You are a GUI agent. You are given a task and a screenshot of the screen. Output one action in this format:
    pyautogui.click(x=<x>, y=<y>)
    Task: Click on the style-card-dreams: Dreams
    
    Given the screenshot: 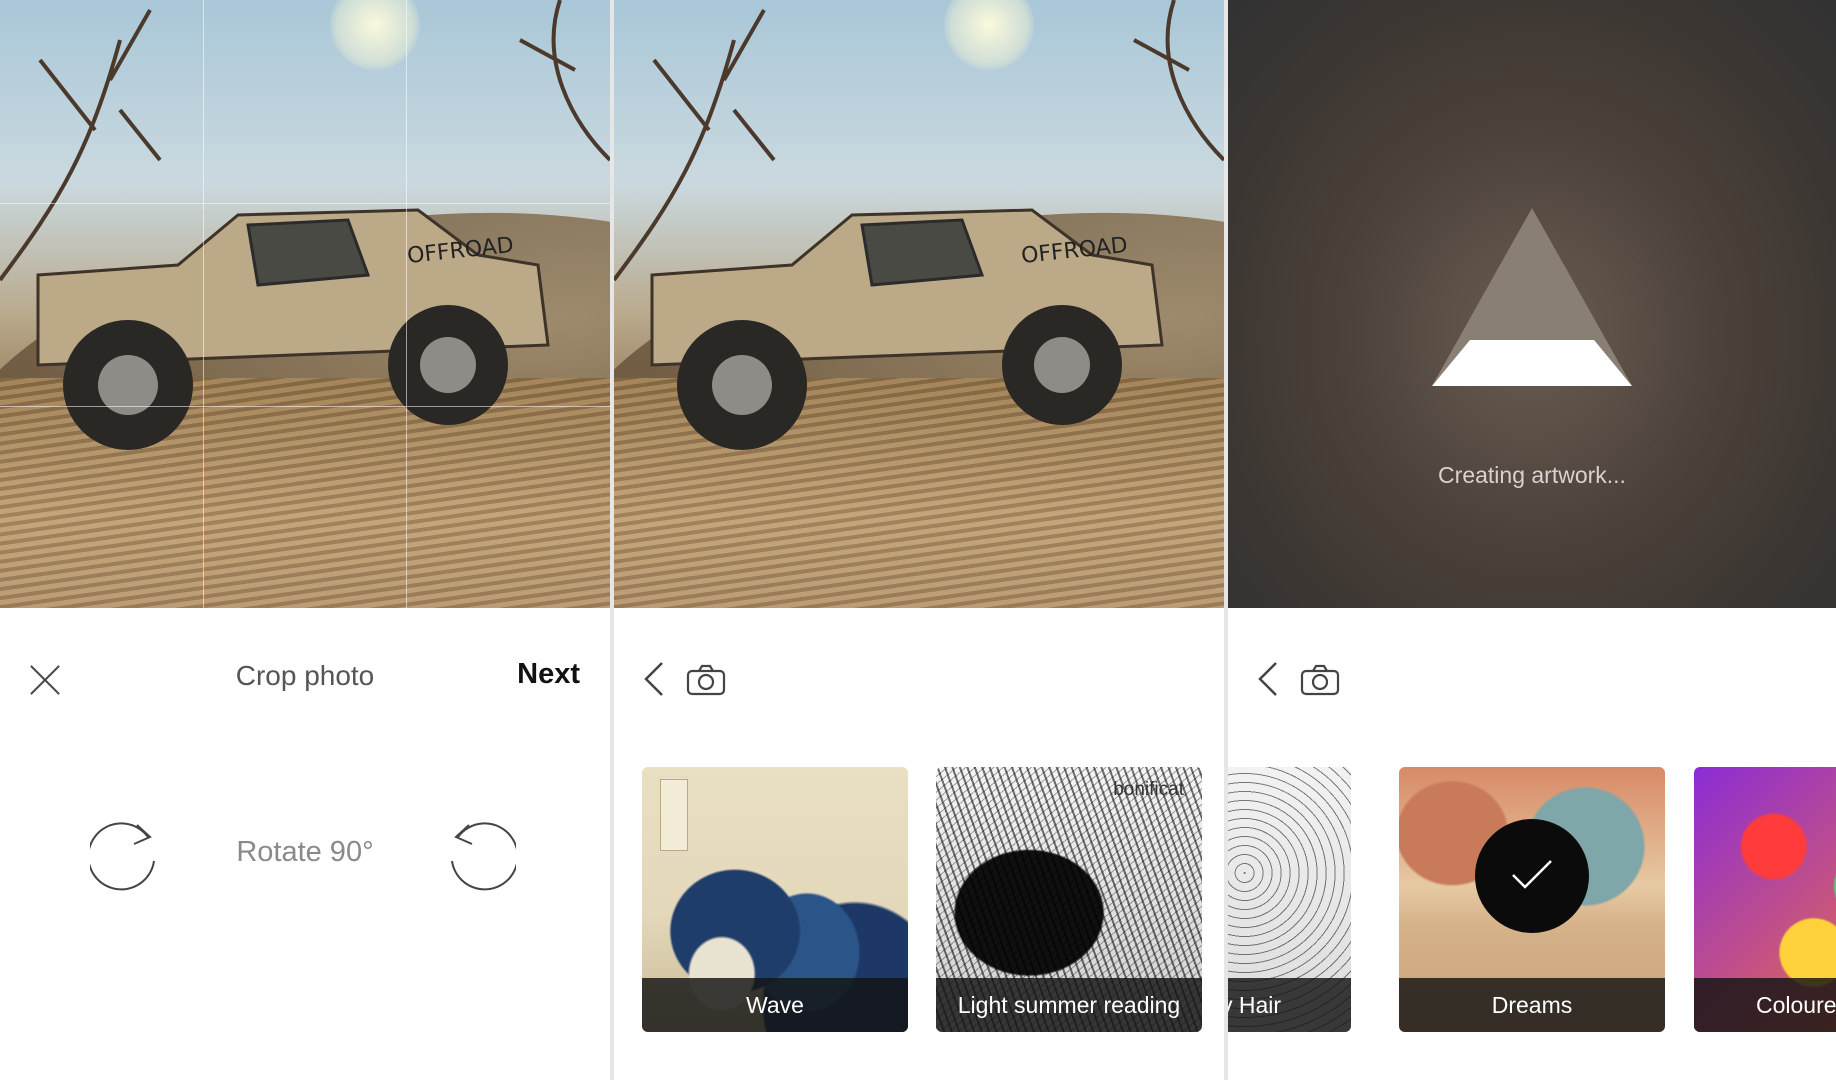 What is the action you would take?
    pyautogui.click(x=1532, y=899)
    